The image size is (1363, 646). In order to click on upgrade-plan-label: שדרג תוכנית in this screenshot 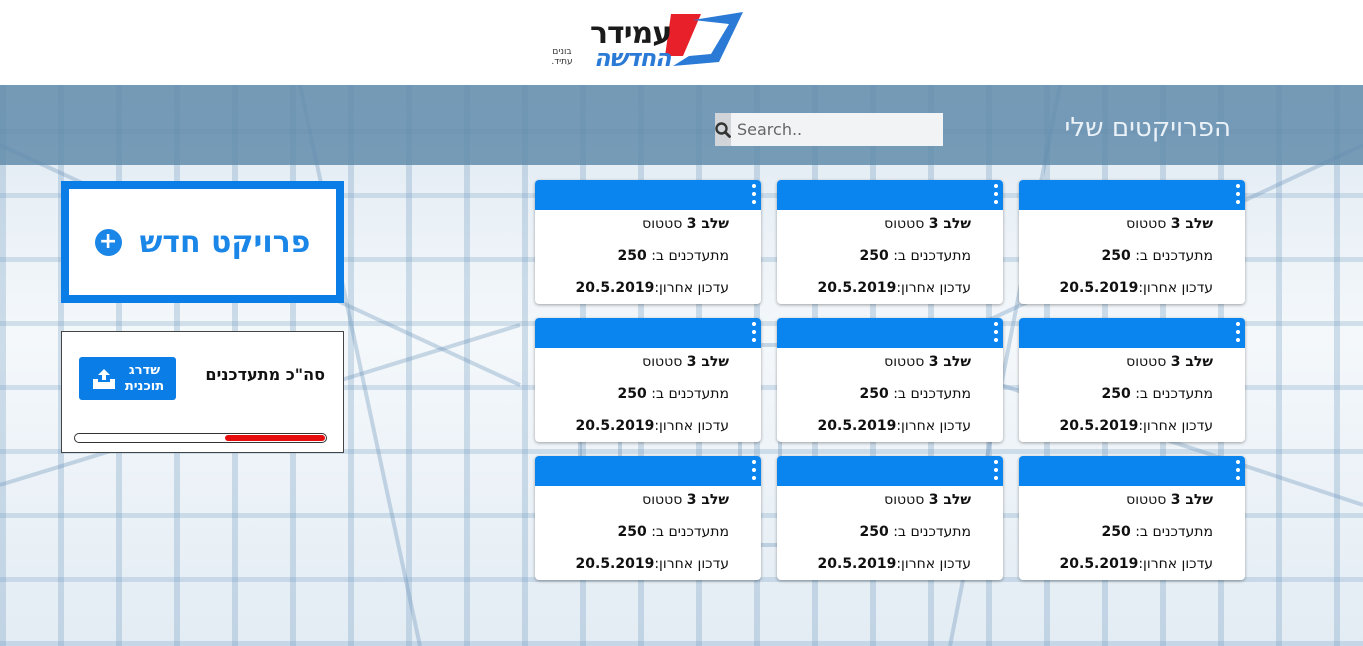, I will do `click(144, 379)`.